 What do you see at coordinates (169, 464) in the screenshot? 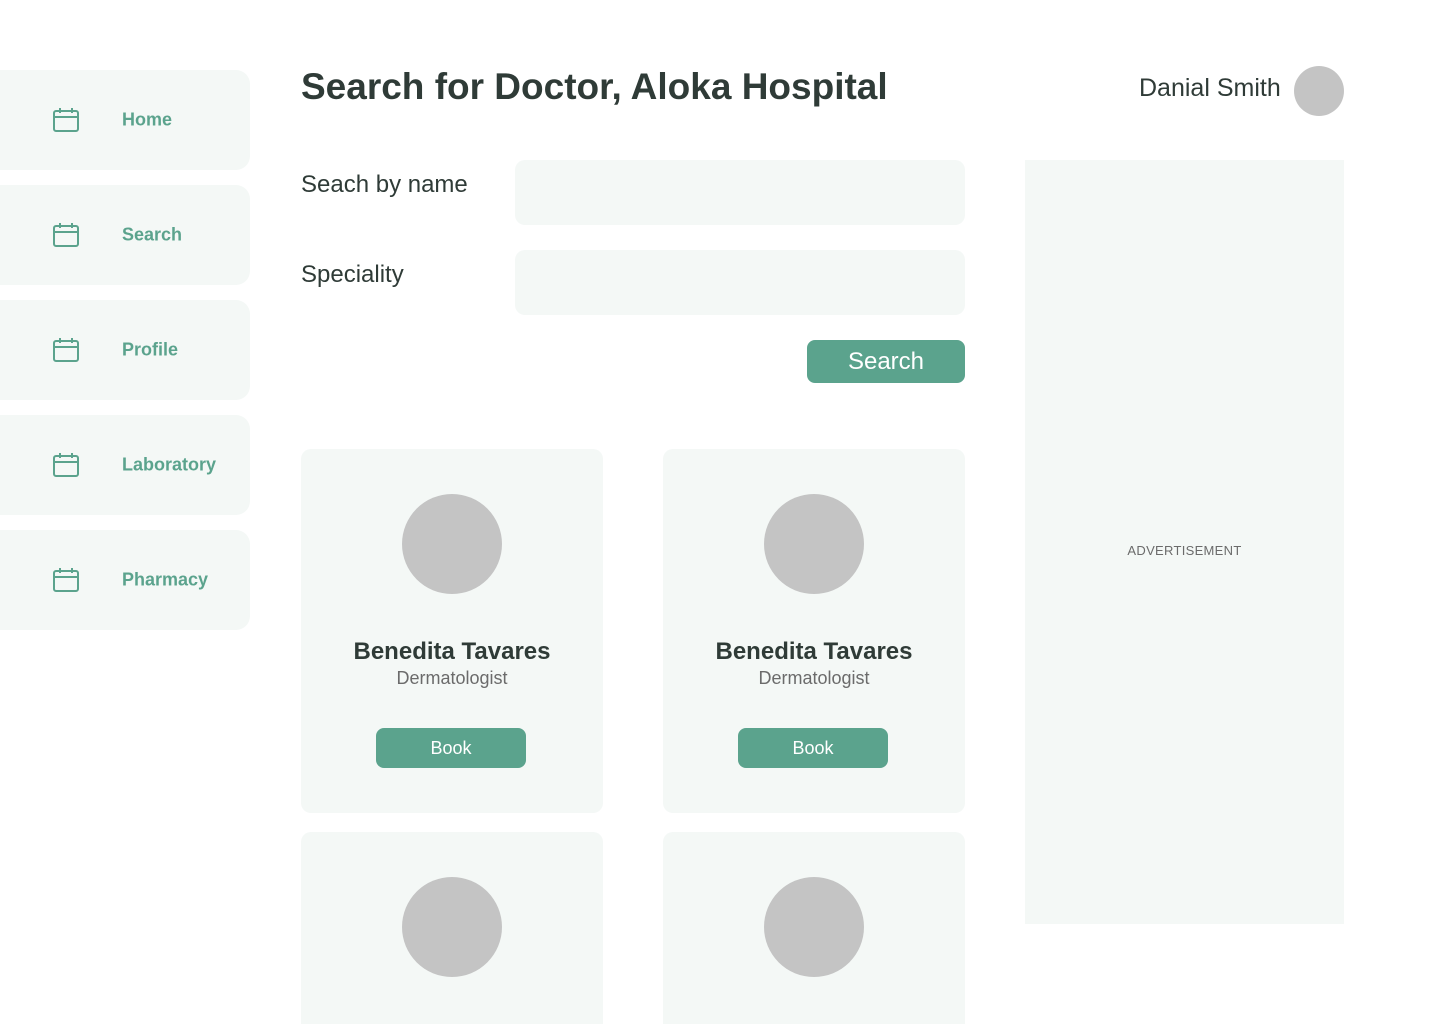
I see `sidebar-item-label: Laboratory` at bounding box center [169, 464].